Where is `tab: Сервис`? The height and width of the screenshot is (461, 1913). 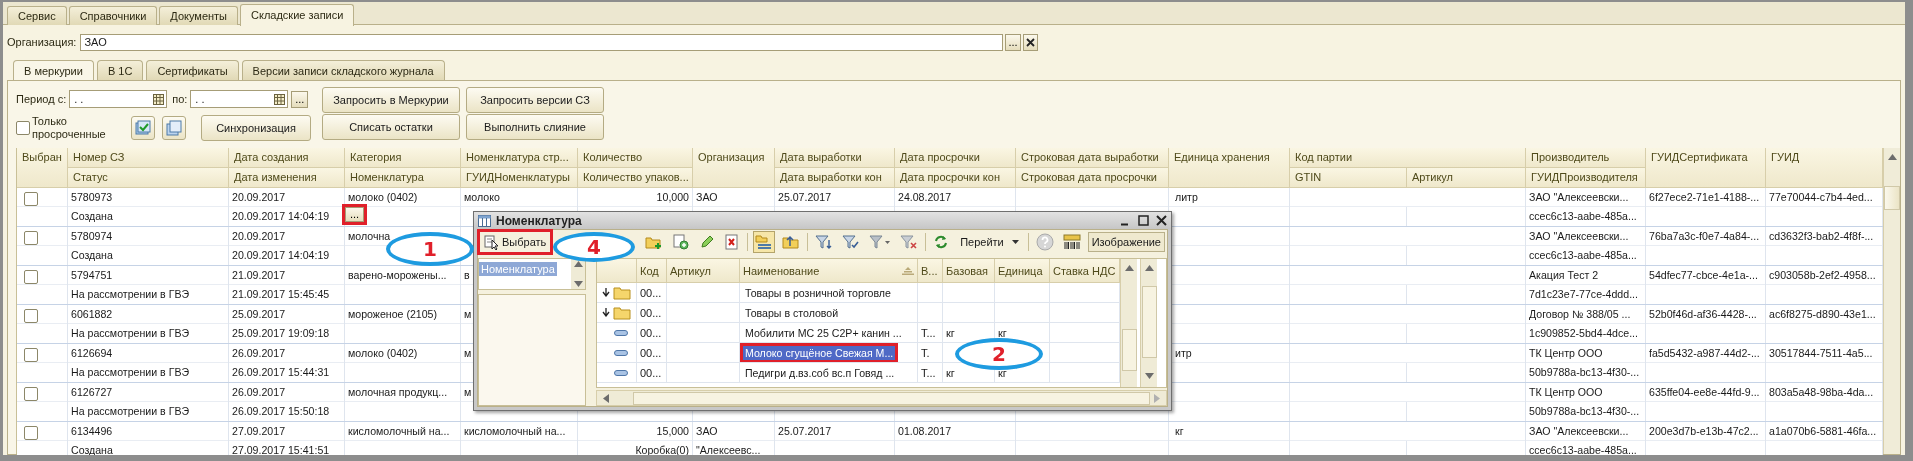 tab: Сервис is located at coordinates (37, 15).